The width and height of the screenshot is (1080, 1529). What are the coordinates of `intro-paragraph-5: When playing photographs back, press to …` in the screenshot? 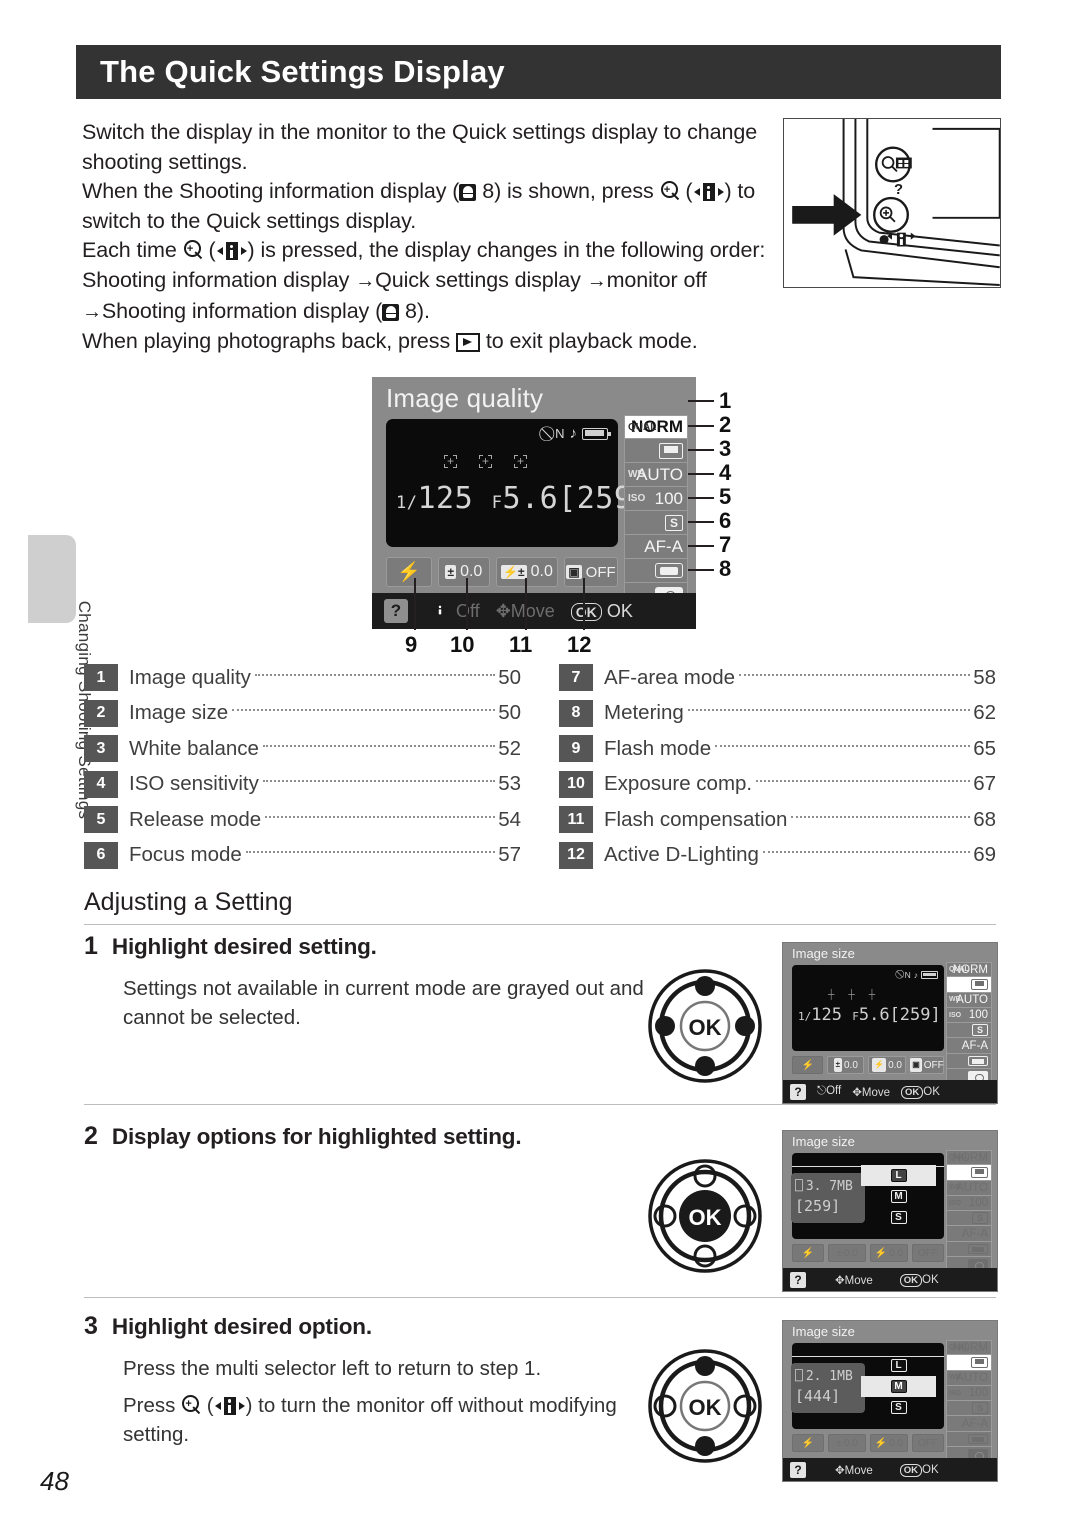 It's located at (432, 342).